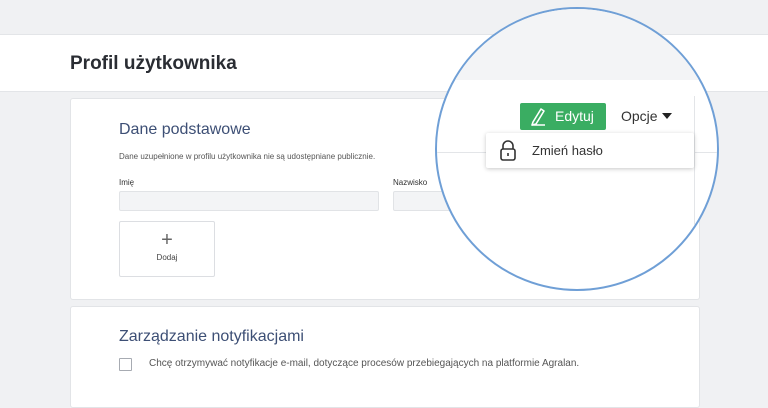  Describe the element at coordinates (567, 150) in the screenshot. I see `menu-item-label: Zmień hasło` at that location.